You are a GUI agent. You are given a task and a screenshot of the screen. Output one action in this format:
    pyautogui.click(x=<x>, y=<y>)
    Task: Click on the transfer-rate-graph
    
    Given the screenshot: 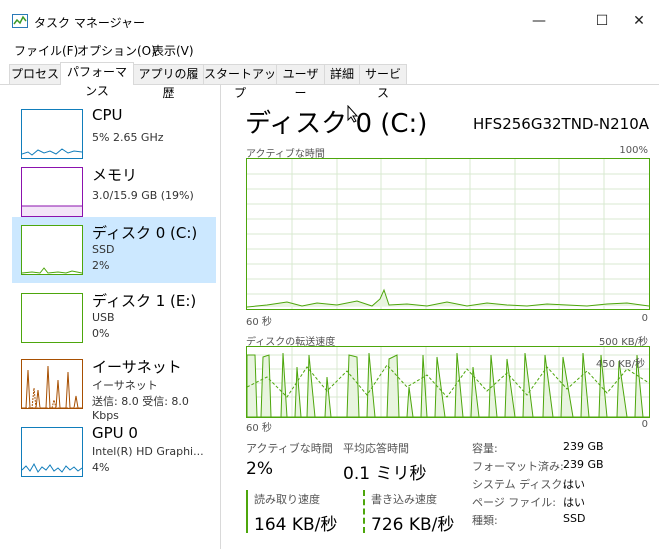 What is the action you would take?
    pyautogui.click(x=448, y=382)
    